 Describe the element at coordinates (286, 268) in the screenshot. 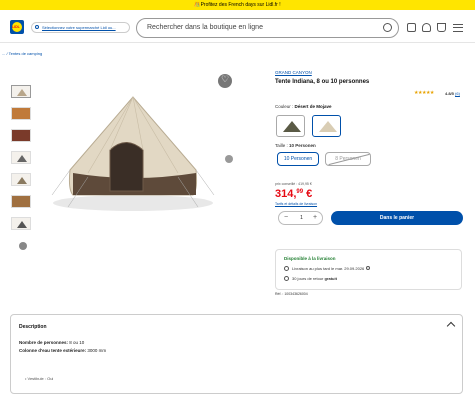

I see `delivery-truck-icon` at that location.